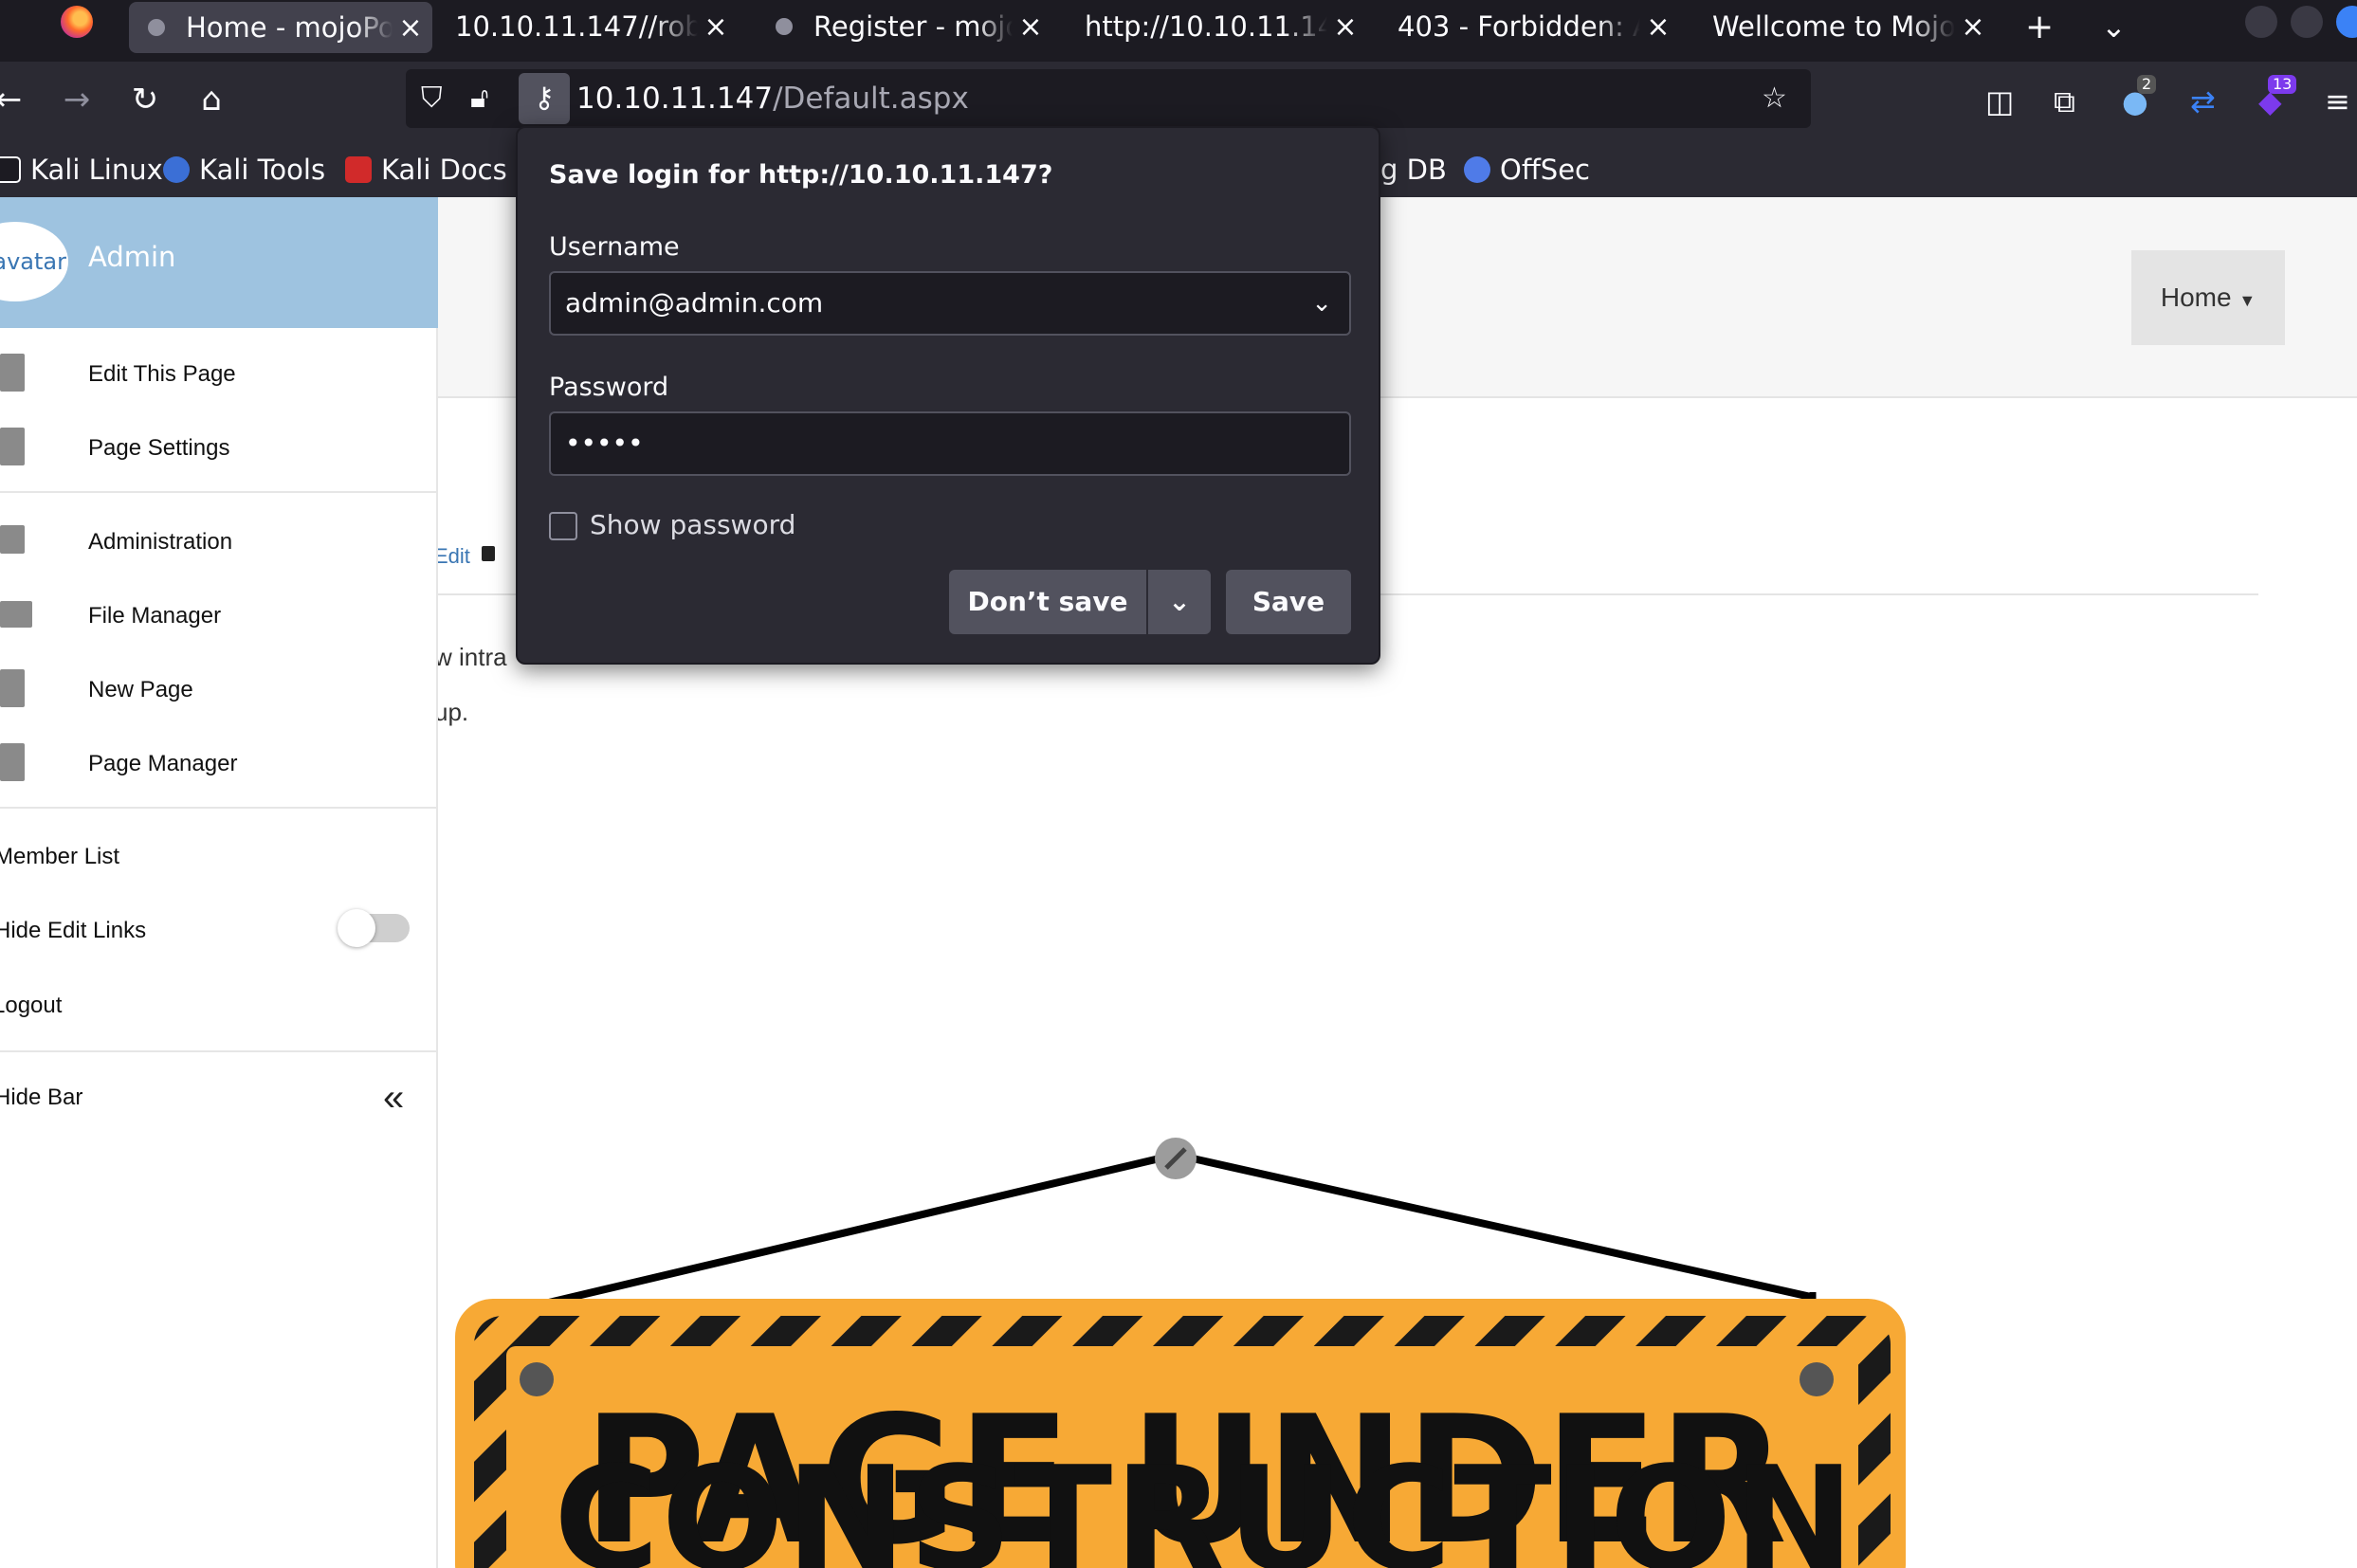 The image size is (2357, 1568). What do you see at coordinates (219, 262) in the screenshot?
I see `sidebar-header: Gravatar Admin` at bounding box center [219, 262].